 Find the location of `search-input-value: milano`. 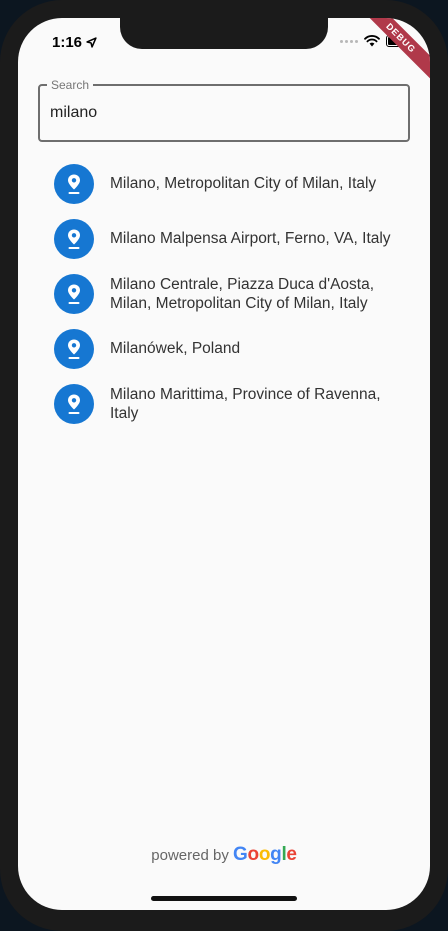

search-input-value: milano is located at coordinates (73, 113).